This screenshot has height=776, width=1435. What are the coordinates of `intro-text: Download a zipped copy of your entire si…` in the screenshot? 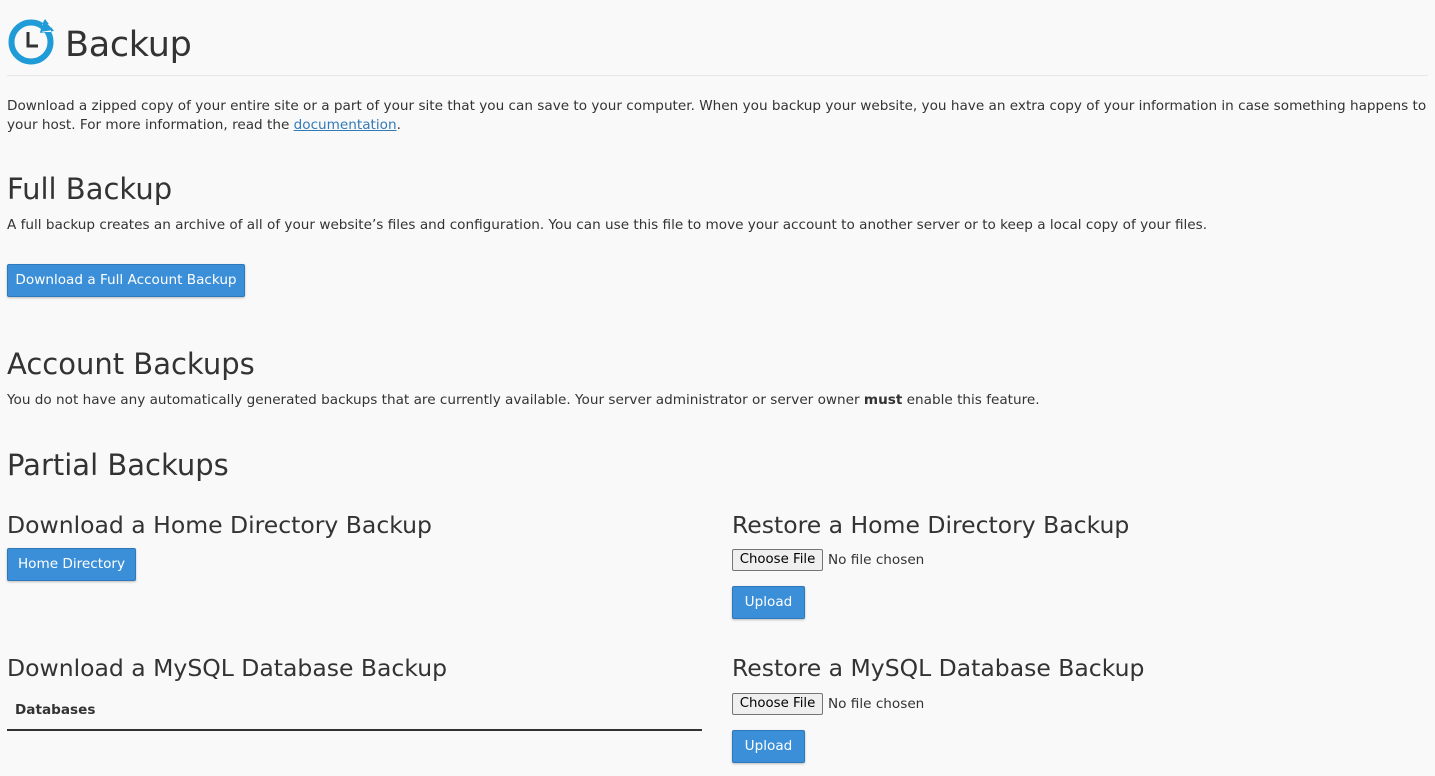 It's located at (717, 115).